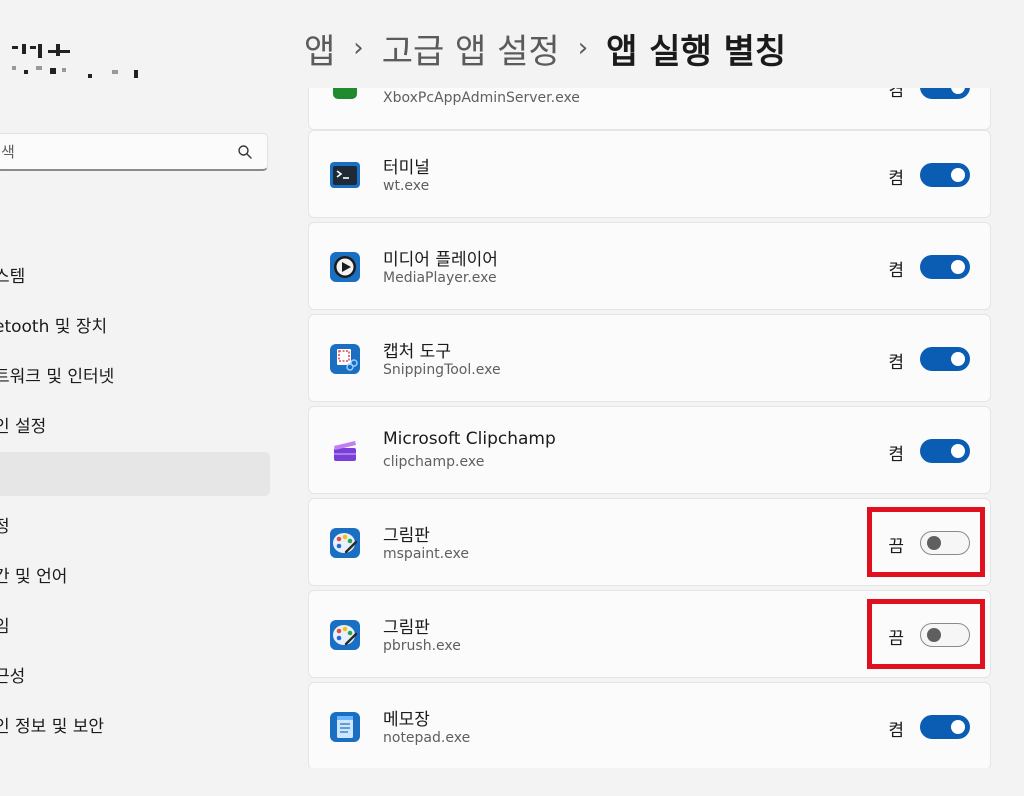 Image resolution: width=1024 pixels, height=796 pixels. Describe the element at coordinates (345, 451) in the screenshot. I see `clipchamp-icon` at that location.